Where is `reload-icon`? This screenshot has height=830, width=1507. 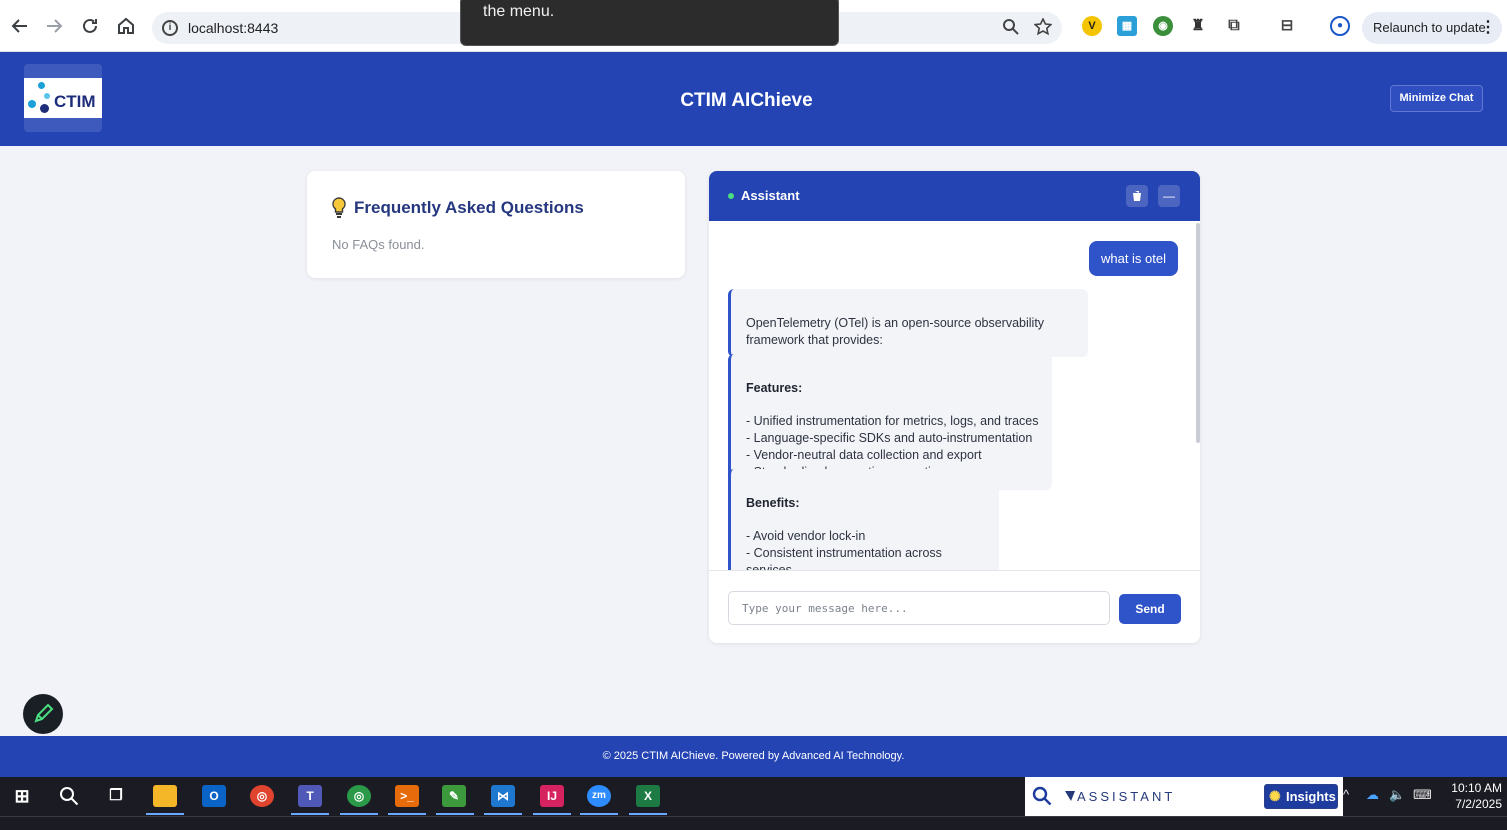
reload-icon is located at coordinates (90, 26).